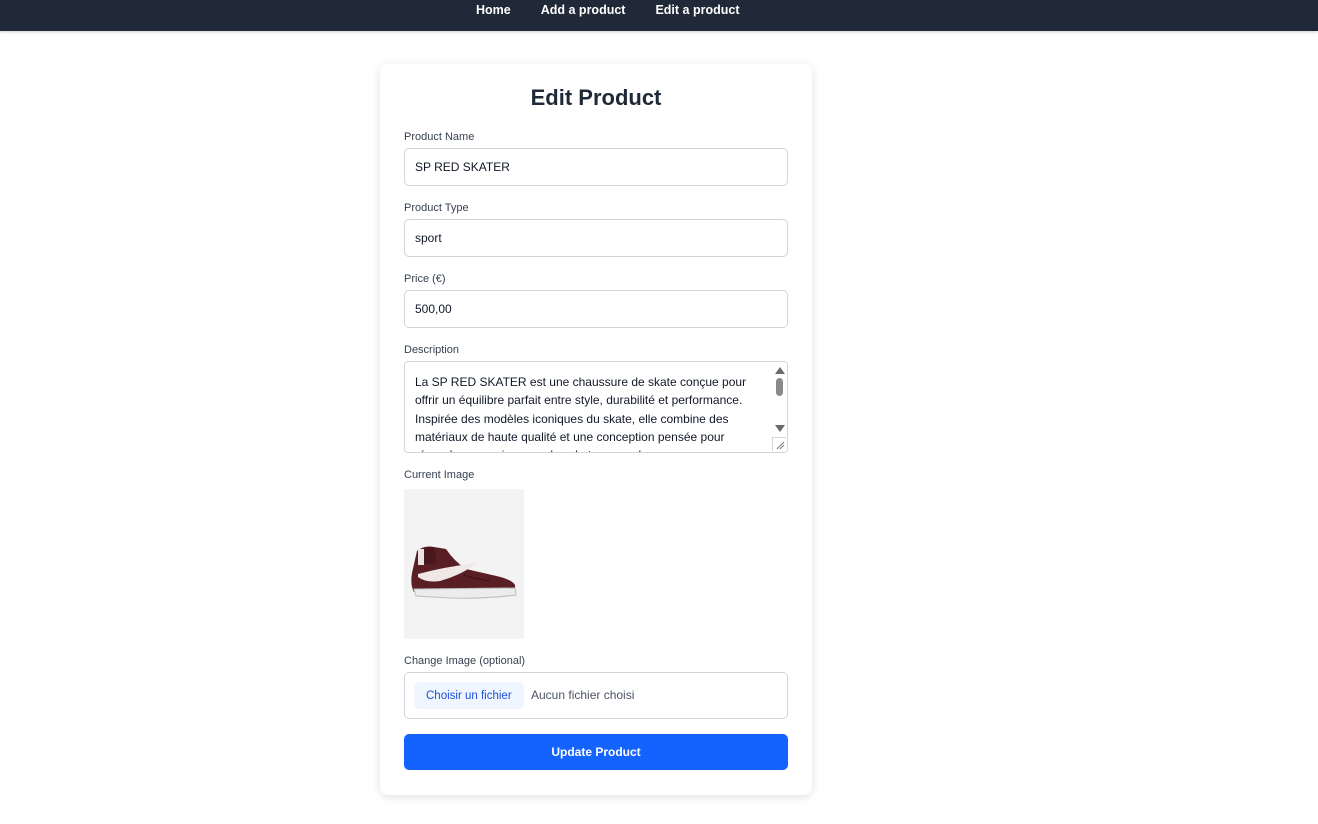 Image resolution: width=1318 pixels, height=824 pixels. I want to click on update-product-button: Update Product, so click(596, 752).